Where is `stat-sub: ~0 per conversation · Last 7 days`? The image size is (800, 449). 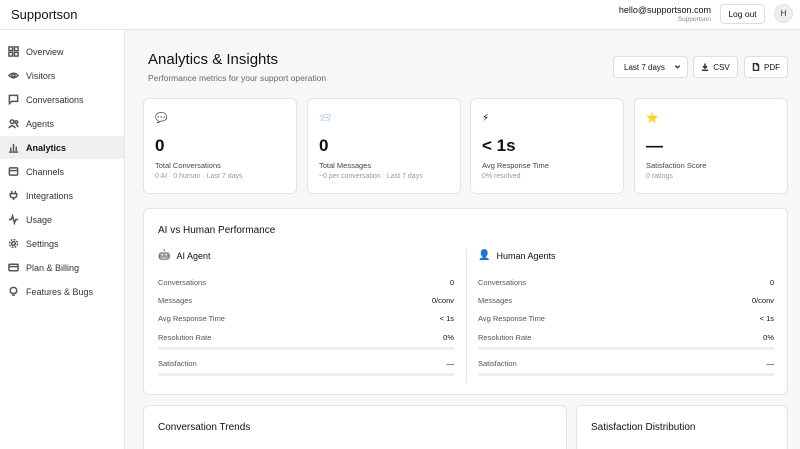 stat-sub: ~0 per conversation · Last 7 days is located at coordinates (371, 176).